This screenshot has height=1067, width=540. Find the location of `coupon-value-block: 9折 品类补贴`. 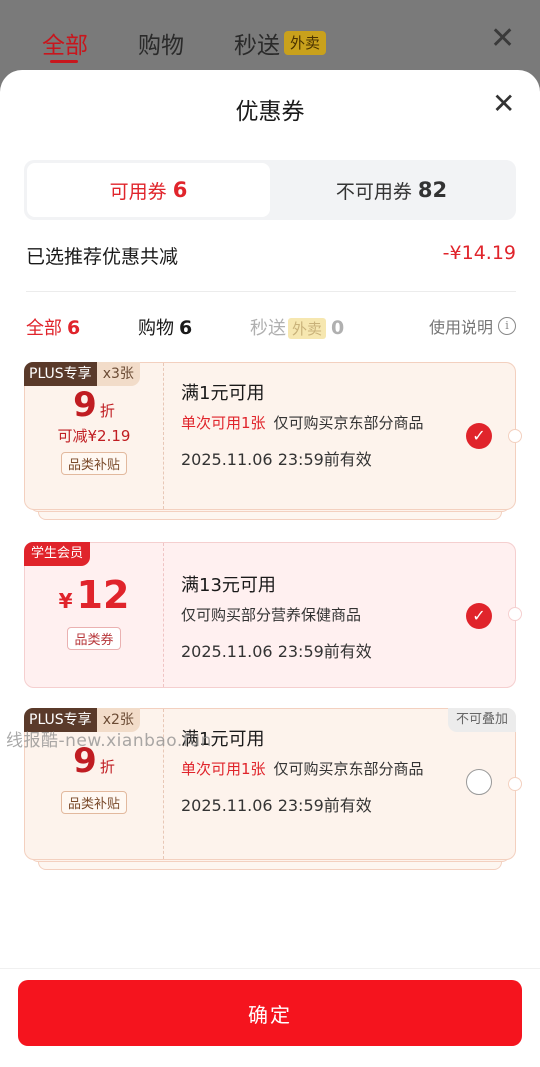

coupon-value-block: 9折 品类补贴 is located at coordinates (94, 777).